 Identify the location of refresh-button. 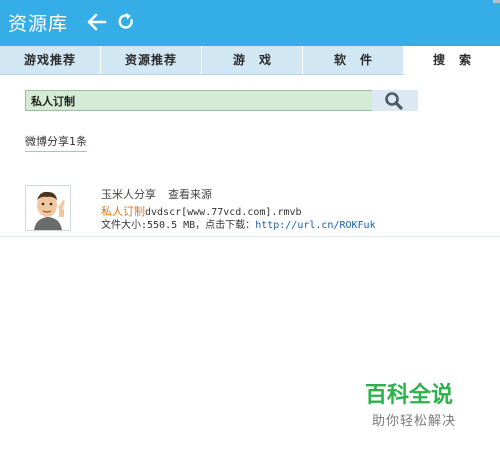
(126, 22).